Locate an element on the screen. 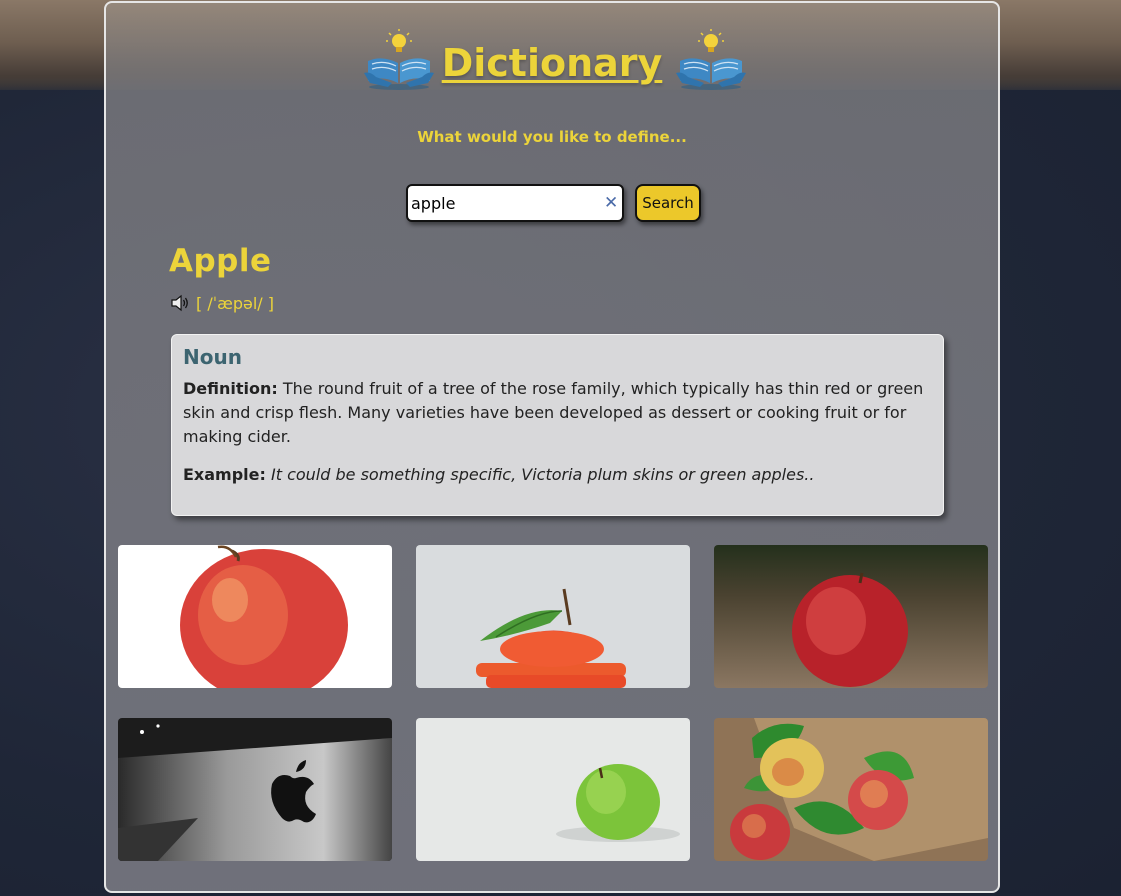 This screenshot has height=896, width=1121. result-word: Apple is located at coordinates (220, 261).